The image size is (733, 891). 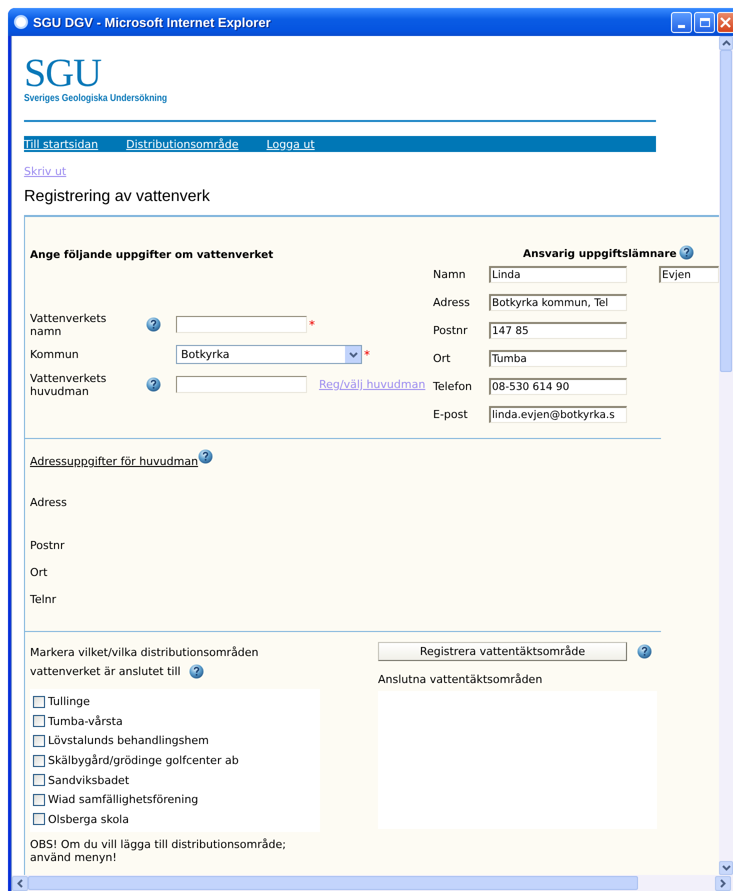 I want to click on checkbox-label: Olsberga skola, so click(x=88, y=819).